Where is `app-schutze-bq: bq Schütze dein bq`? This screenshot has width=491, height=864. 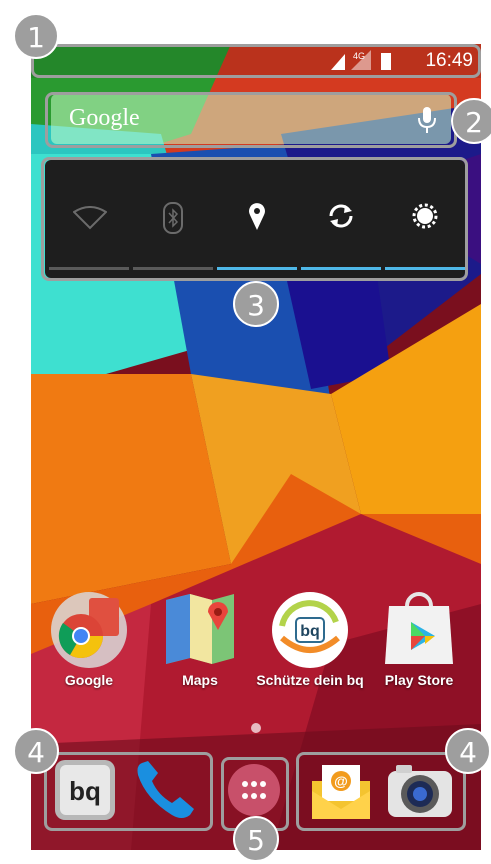 app-schutze-bq: bq Schütze dein bq is located at coordinates (310, 640).